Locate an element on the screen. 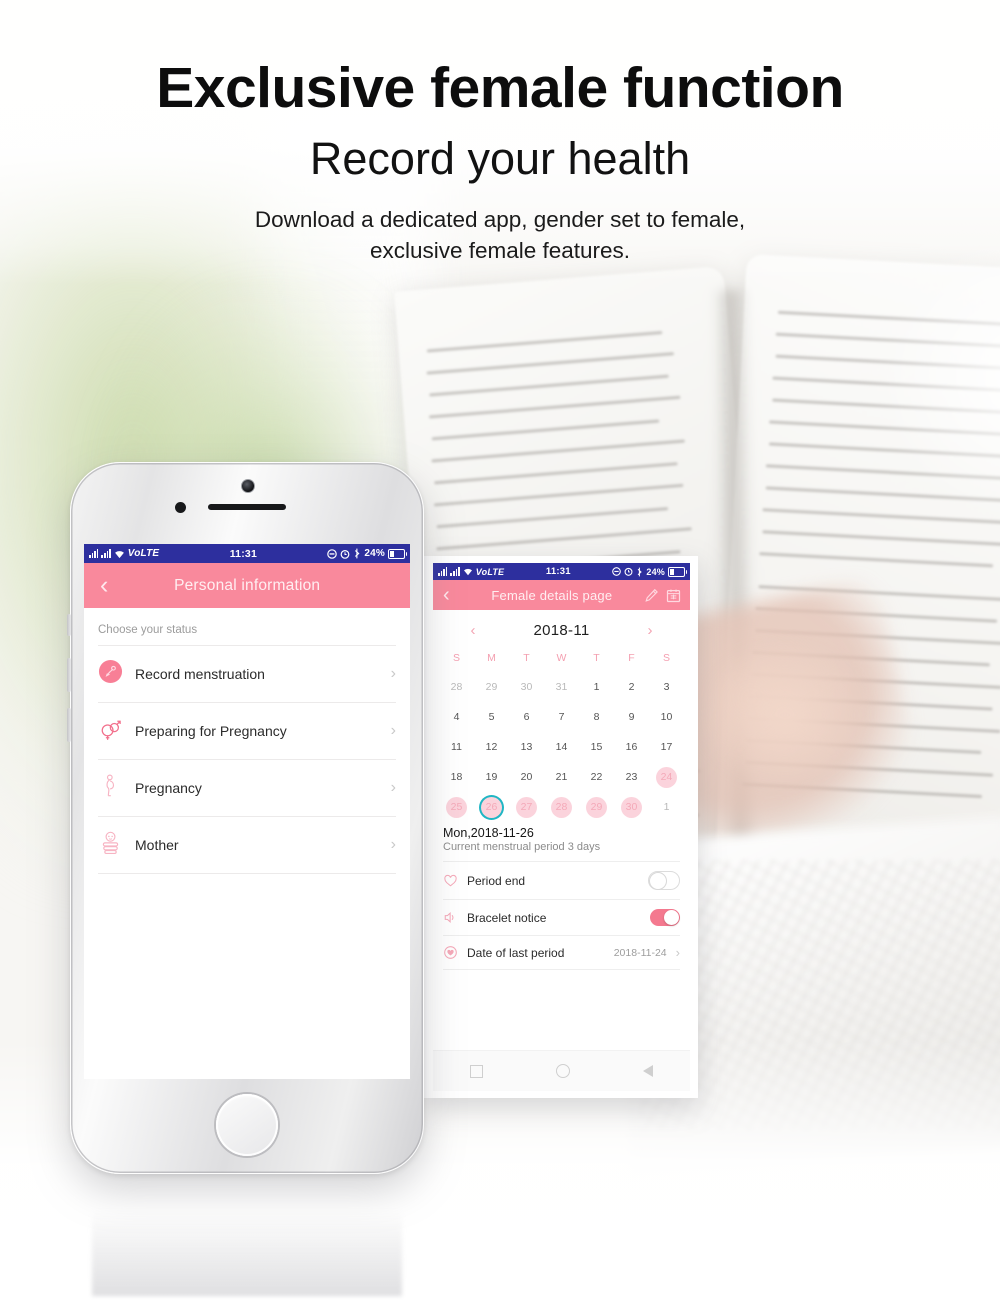  volume-up-button is located at coordinates (69, 675).